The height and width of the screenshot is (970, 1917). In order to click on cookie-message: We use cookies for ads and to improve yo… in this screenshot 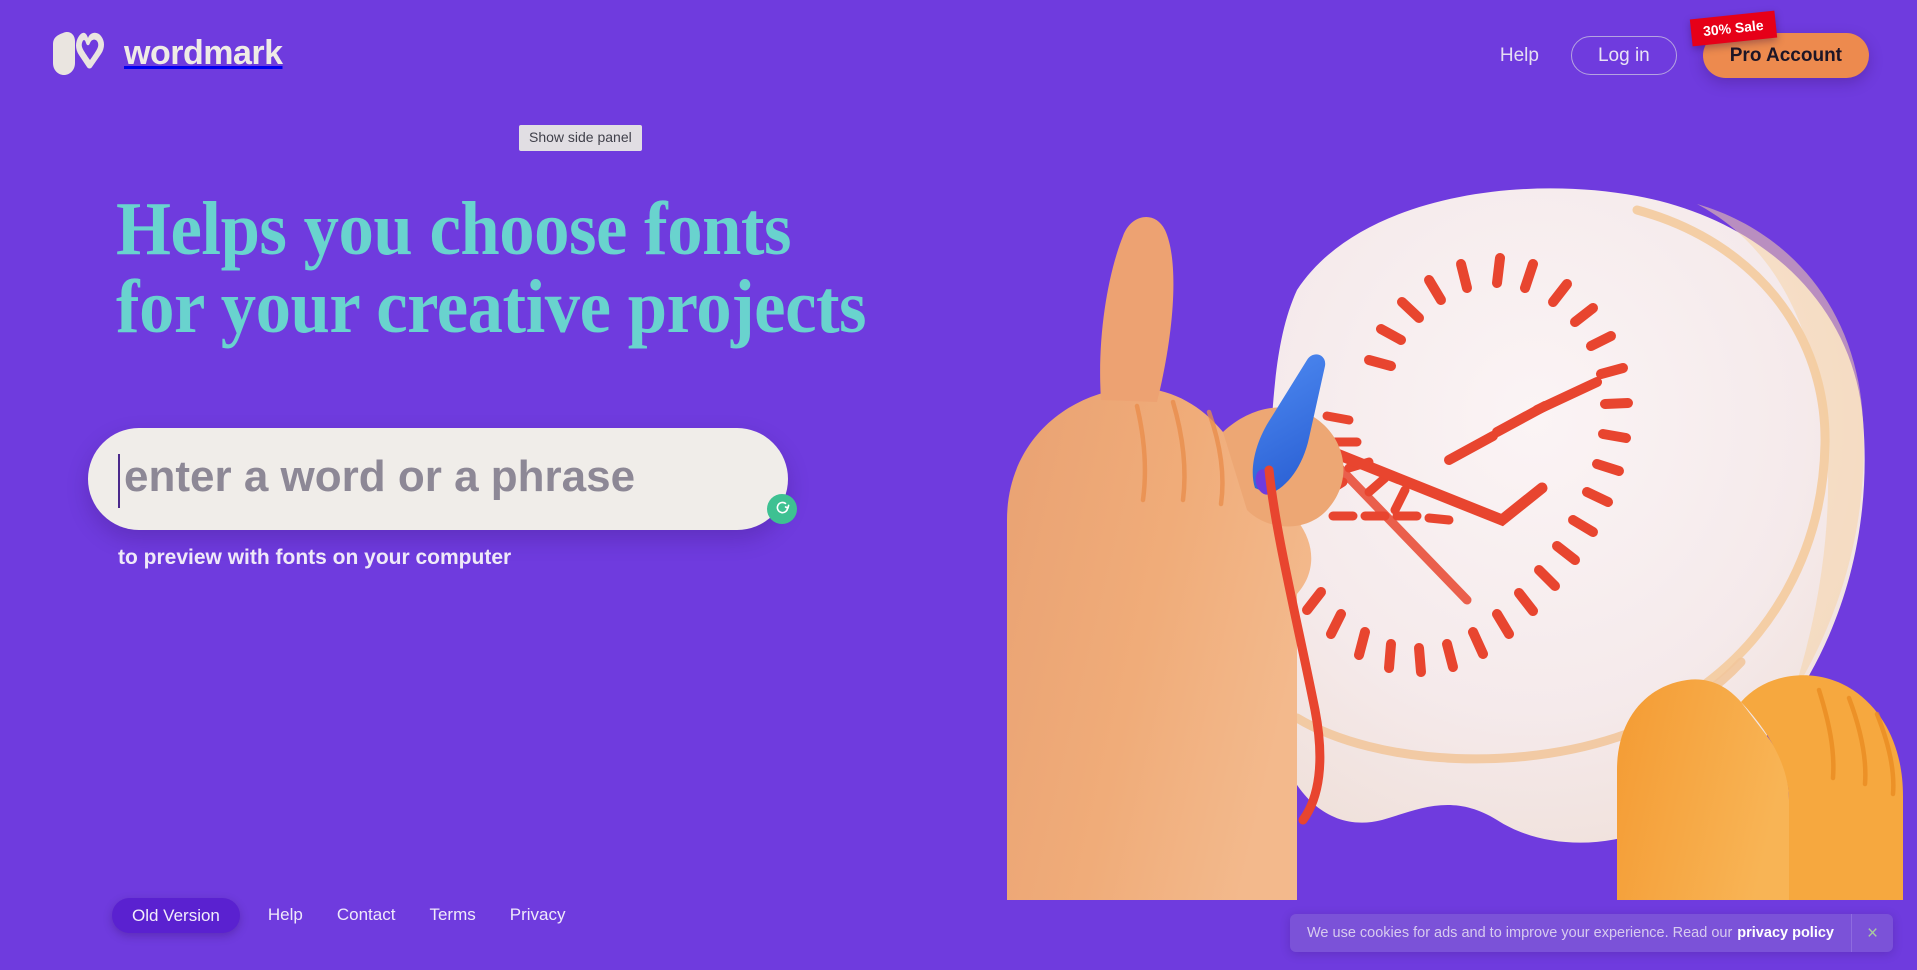, I will do `click(1519, 933)`.